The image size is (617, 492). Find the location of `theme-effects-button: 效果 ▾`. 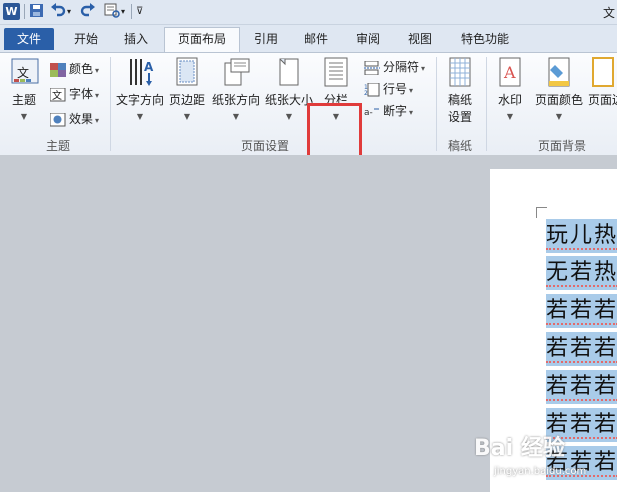

theme-effects-button: 效果 ▾ is located at coordinates (74, 119).